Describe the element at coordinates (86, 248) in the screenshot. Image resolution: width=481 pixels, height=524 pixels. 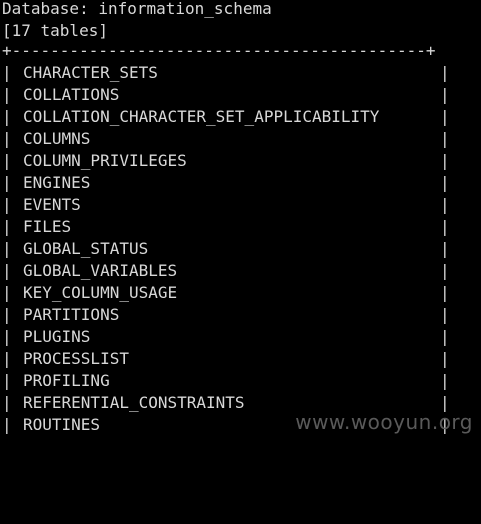
I see `table-name: GLOBAL_STATUS` at that location.